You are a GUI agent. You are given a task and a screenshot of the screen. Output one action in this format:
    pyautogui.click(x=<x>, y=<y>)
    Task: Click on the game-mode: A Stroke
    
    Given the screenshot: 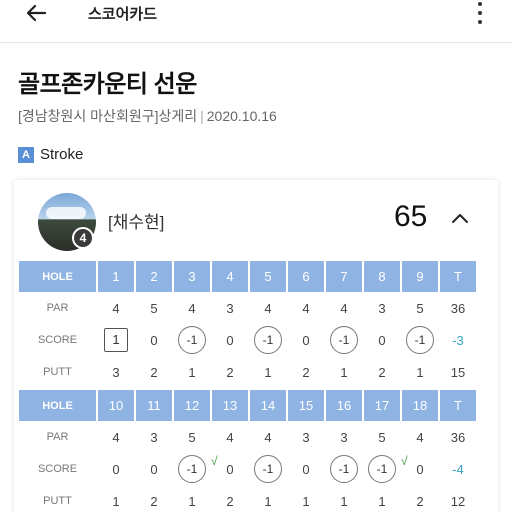 What is the action you would take?
    pyautogui.click(x=50, y=154)
    